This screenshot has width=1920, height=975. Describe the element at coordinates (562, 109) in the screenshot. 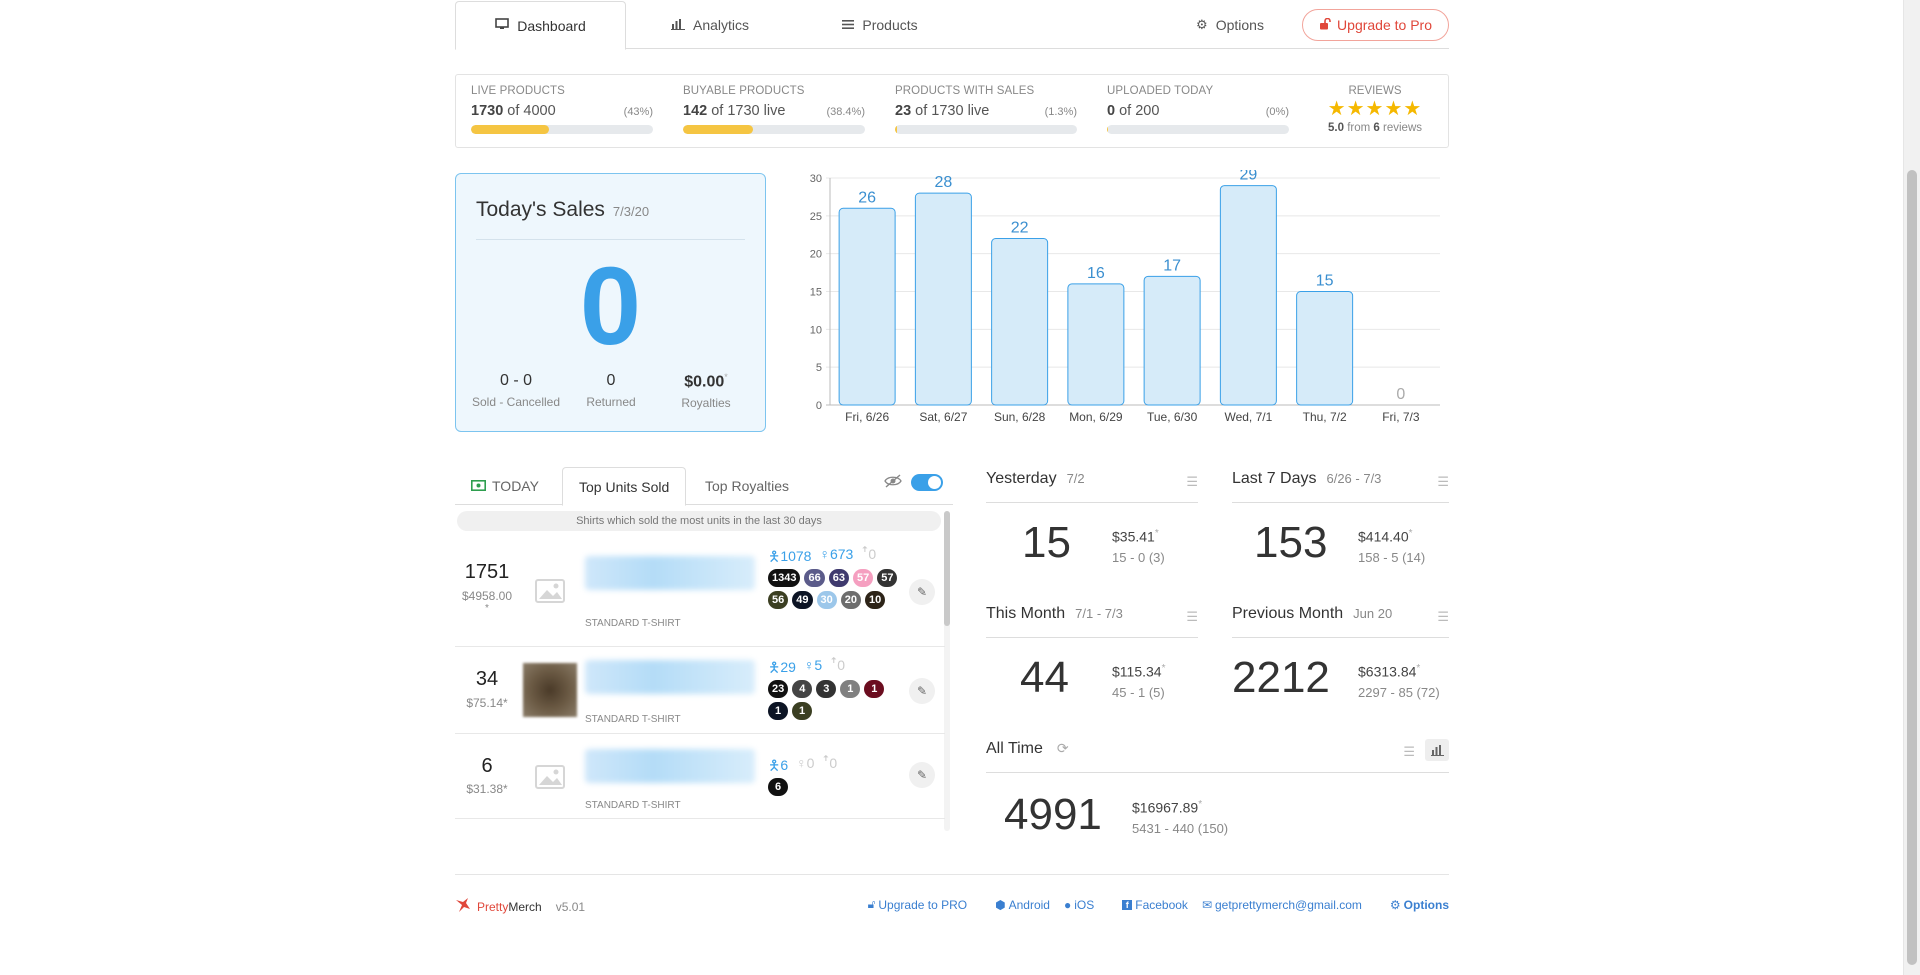

I see `stat-live-products: LIVE PRODUCTS 1730 of 4000 (43%)` at that location.